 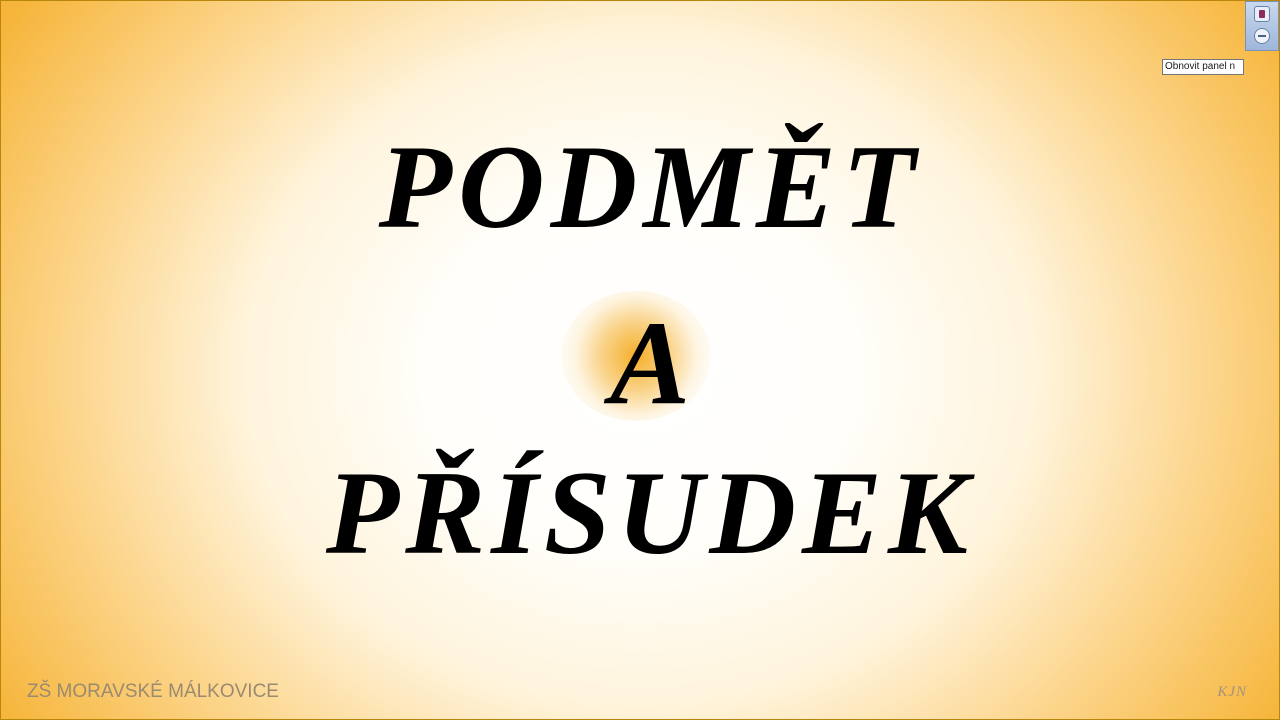 I want to click on author-initials-footer: KJN, so click(x=1232, y=692).